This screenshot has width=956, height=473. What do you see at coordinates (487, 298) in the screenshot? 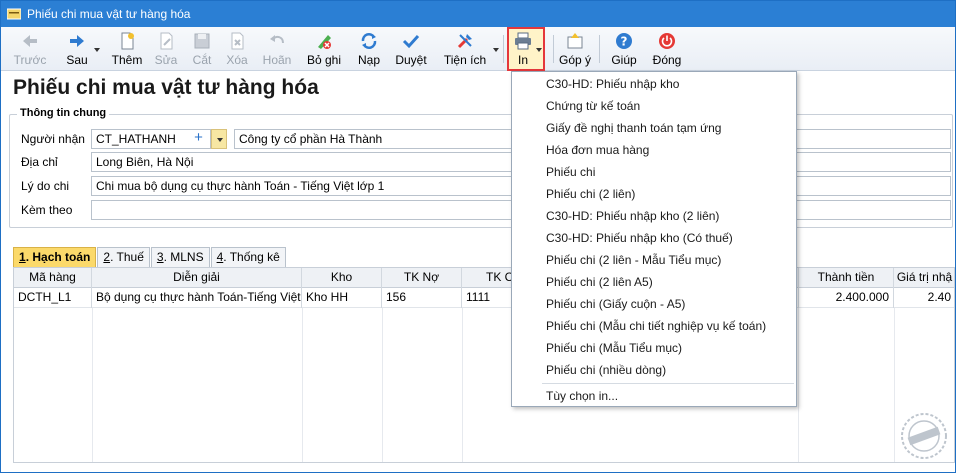
I see `cell-credit-account: 1111` at bounding box center [487, 298].